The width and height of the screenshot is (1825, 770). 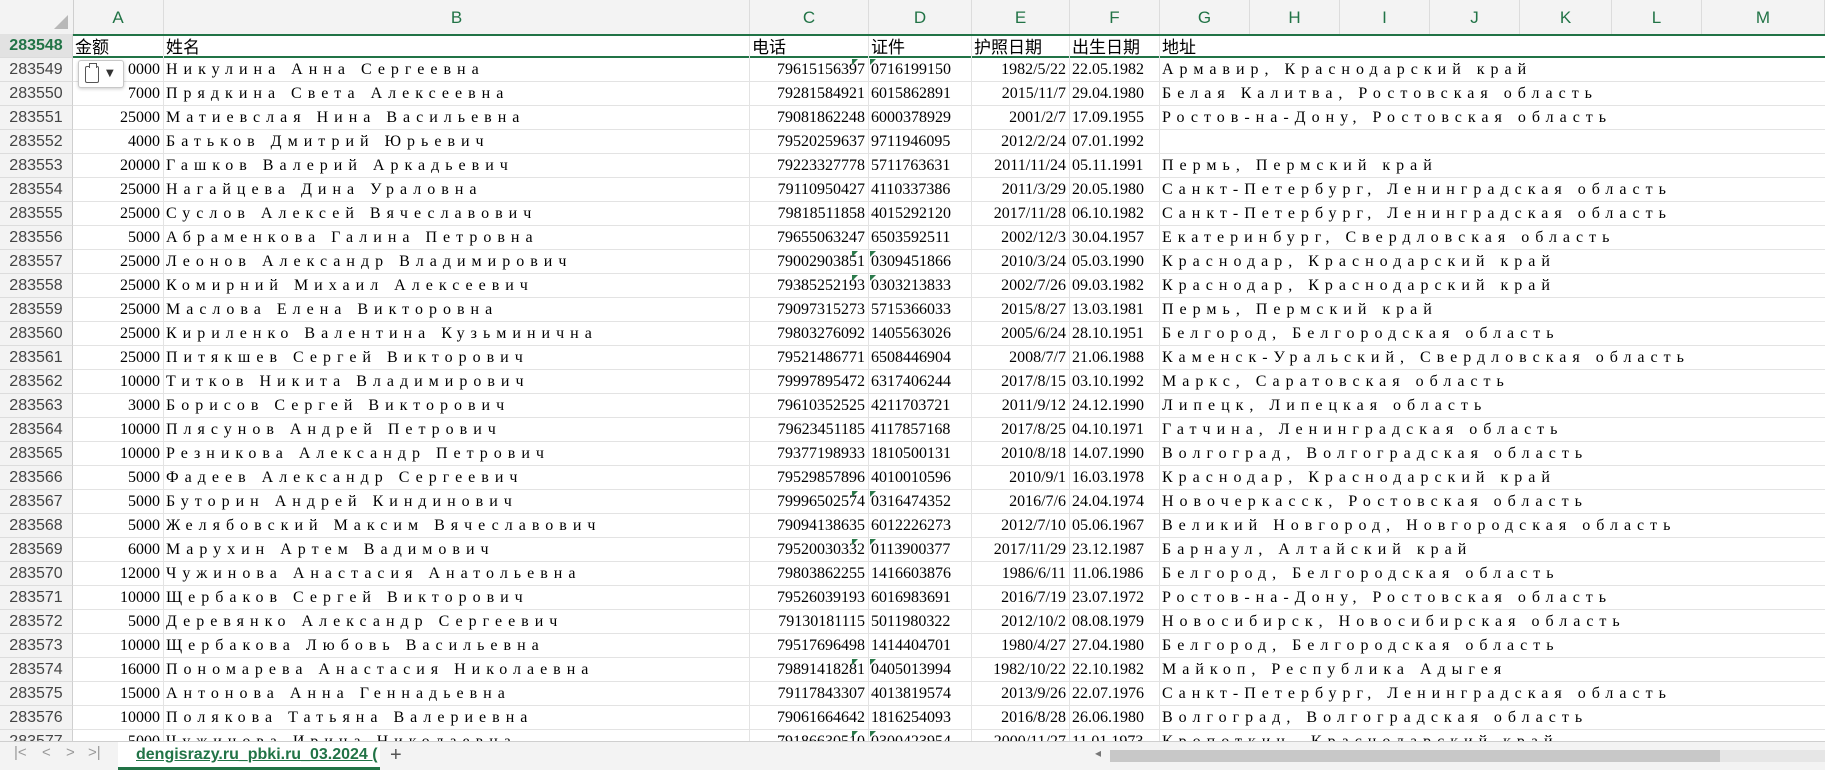 I want to click on cell-phone: 79891418281, so click(x=809, y=669).